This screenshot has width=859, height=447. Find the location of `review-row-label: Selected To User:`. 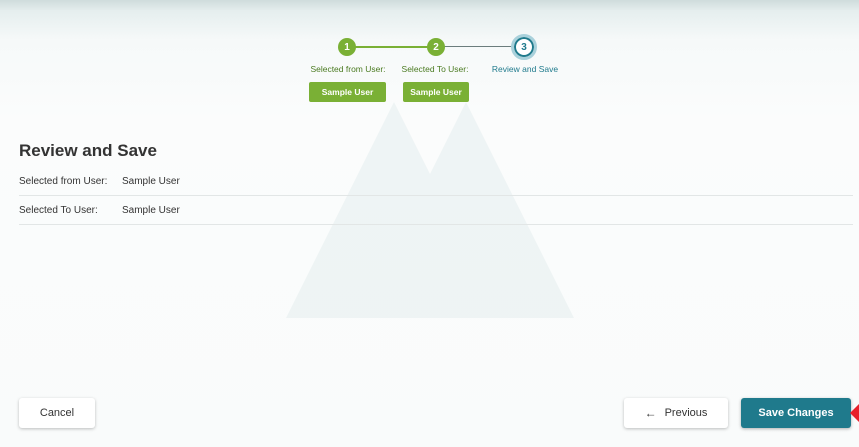

review-row-label: Selected To User: is located at coordinates (58, 210).